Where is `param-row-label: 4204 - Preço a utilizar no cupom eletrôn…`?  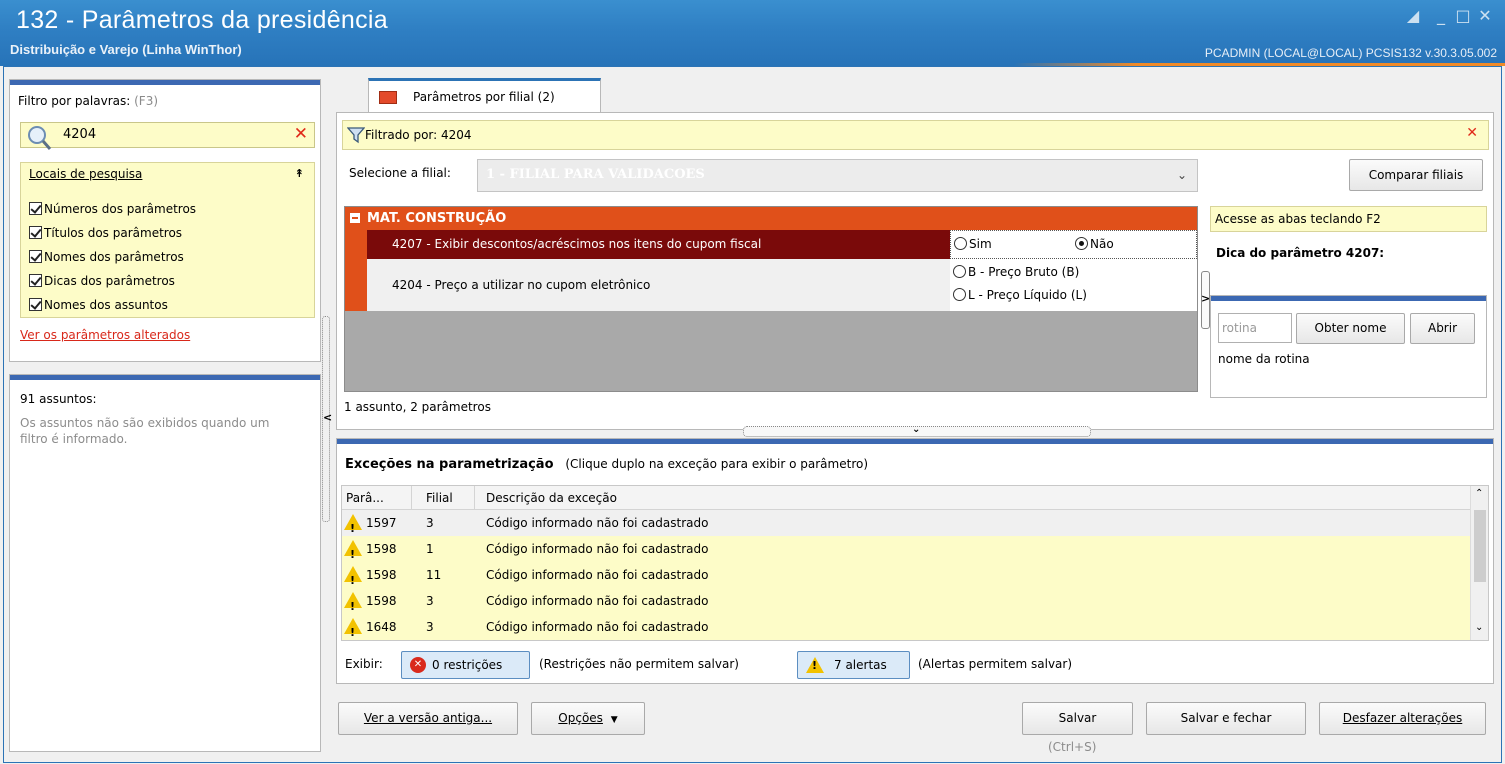
param-row-label: 4204 - Preço a utilizar no cupom eletrôn… is located at coordinates (658, 285).